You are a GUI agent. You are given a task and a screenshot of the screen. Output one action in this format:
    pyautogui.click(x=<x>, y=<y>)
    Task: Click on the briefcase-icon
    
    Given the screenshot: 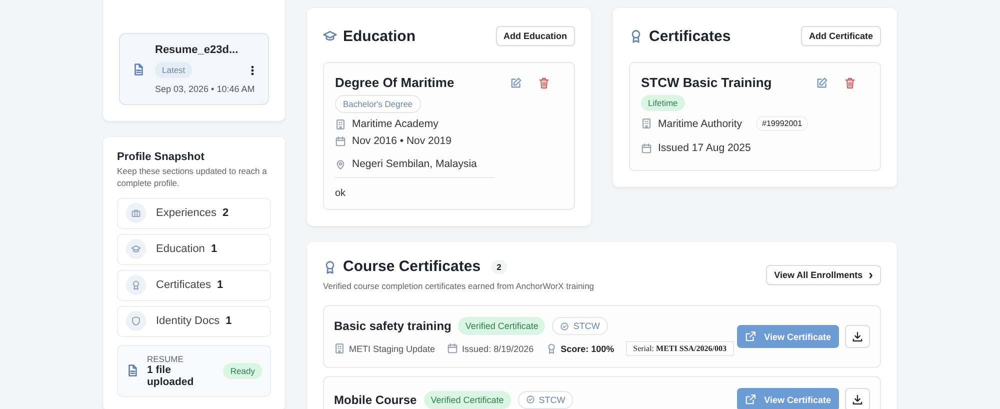 What is the action you would take?
    pyautogui.click(x=136, y=213)
    